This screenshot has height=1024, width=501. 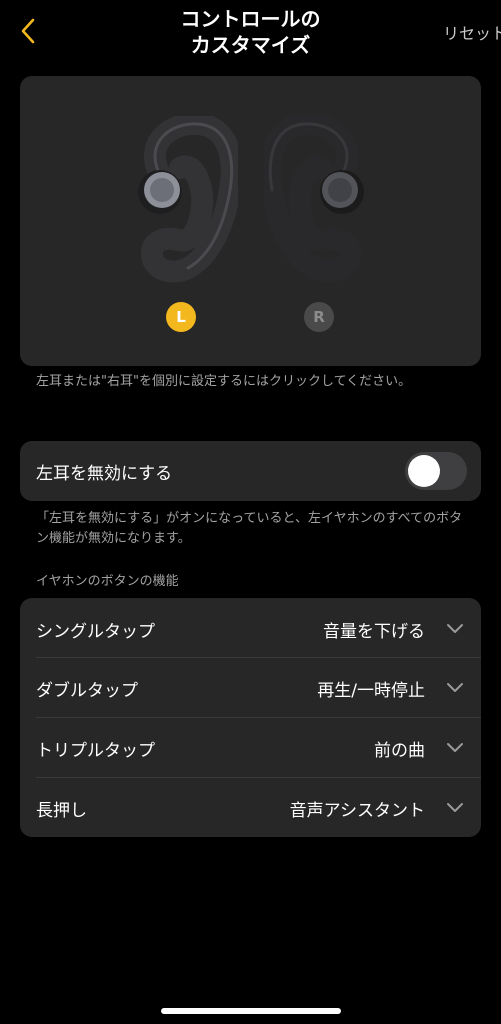 I want to click on page-title-line-2: カスタマイズ, so click(x=250, y=45).